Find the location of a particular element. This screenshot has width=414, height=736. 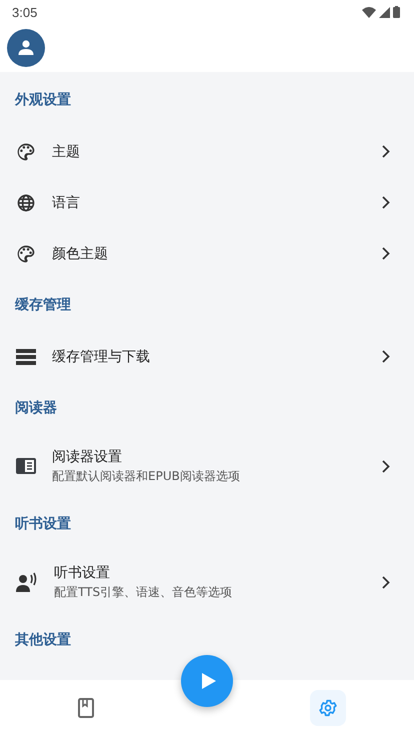

section-heading: 其他设置 is located at coordinates (43, 640).